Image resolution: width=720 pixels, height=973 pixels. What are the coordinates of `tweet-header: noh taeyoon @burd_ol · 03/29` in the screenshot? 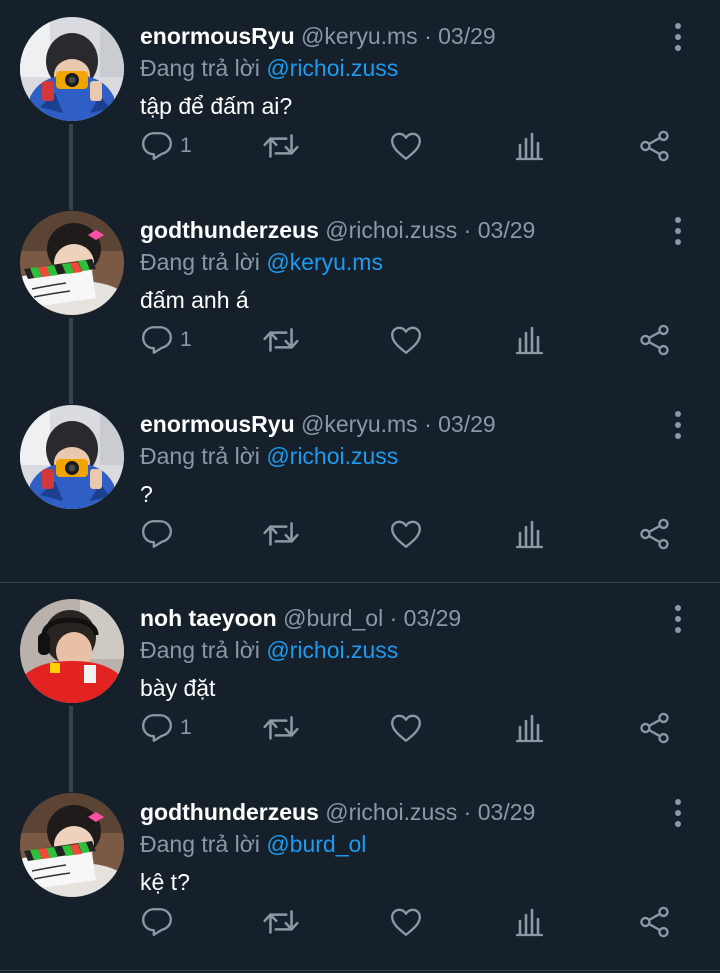 It's located at (300, 618).